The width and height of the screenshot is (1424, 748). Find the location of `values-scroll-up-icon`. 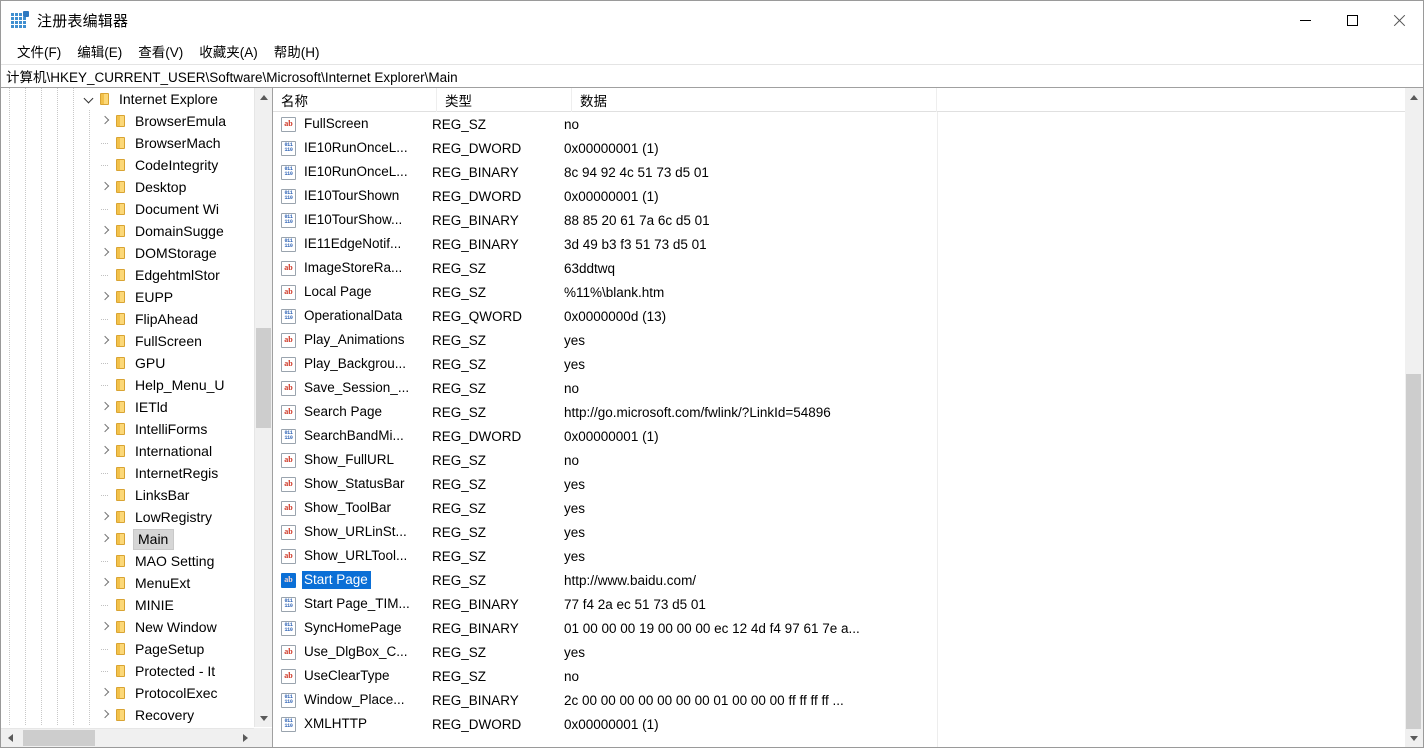

values-scroll-up-icon is located at coordinates (1413, 97).